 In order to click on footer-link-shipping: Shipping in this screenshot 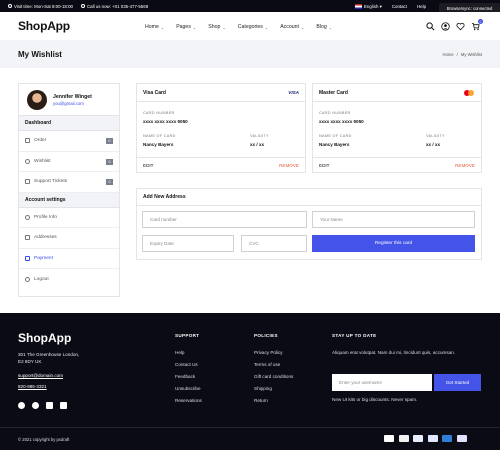, I will do `click(273, 388)`.